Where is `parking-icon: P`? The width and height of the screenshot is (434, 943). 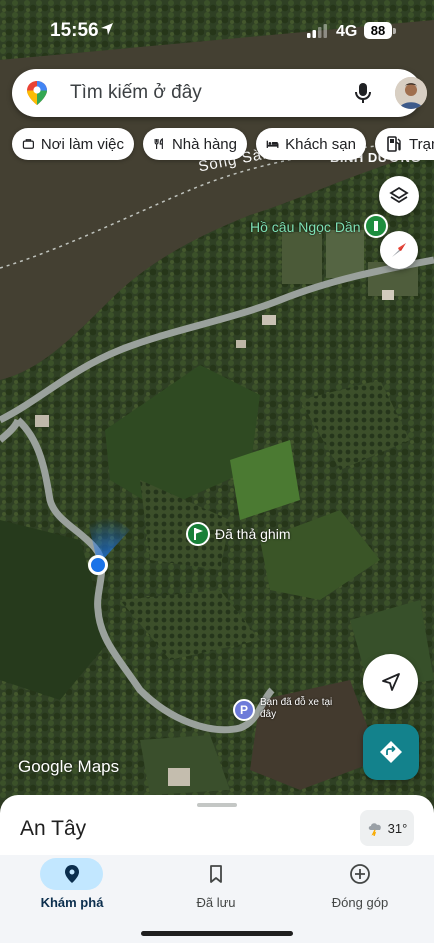 parking-icon: P is located at coordinates (244, 710).